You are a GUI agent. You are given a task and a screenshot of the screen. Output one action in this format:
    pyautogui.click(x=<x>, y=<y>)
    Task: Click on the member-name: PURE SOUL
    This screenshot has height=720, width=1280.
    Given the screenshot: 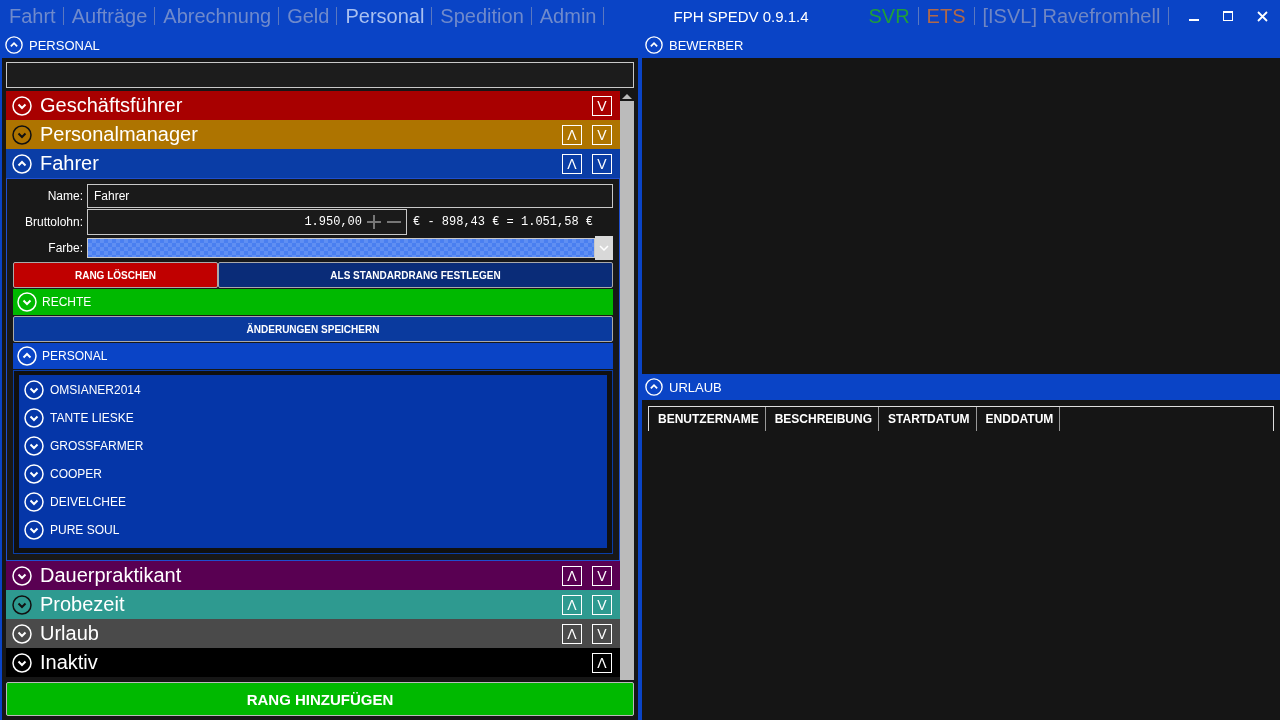 What is the action you would take?
    pyautogui.click(x=85, y=530)
    